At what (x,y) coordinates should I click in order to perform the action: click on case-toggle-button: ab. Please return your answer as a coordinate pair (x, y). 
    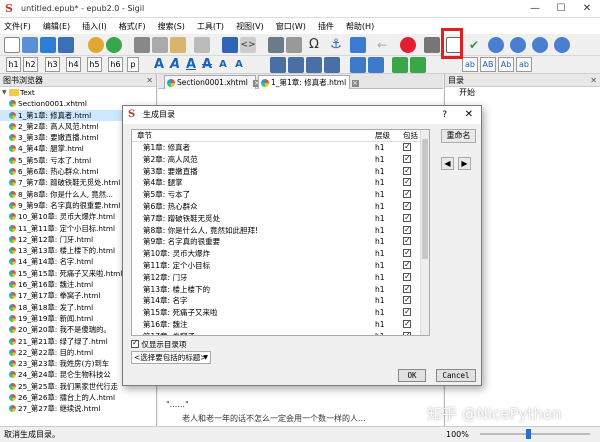
    Looking at the image, I should click on (524, 64).